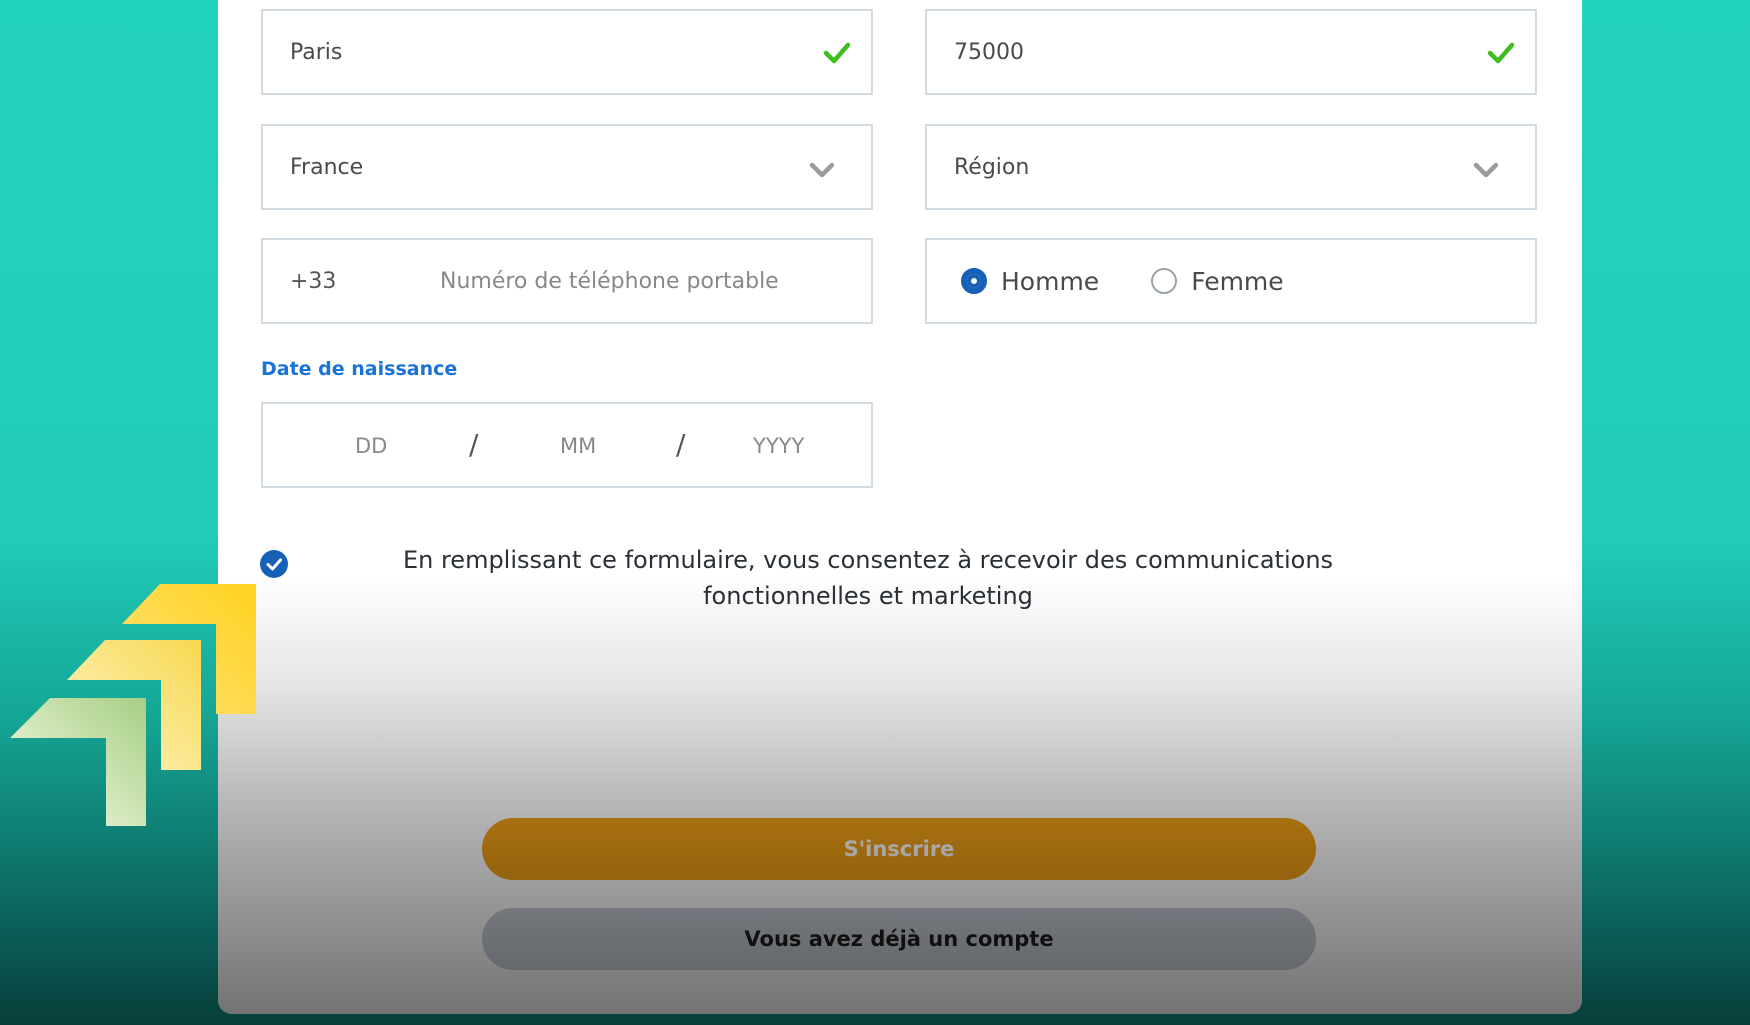 This screenshot has height=1025, width=1750. Describe the element at coordinates (133, 705) in the screenshot. I see `decorative-arrows-icon` at that location.